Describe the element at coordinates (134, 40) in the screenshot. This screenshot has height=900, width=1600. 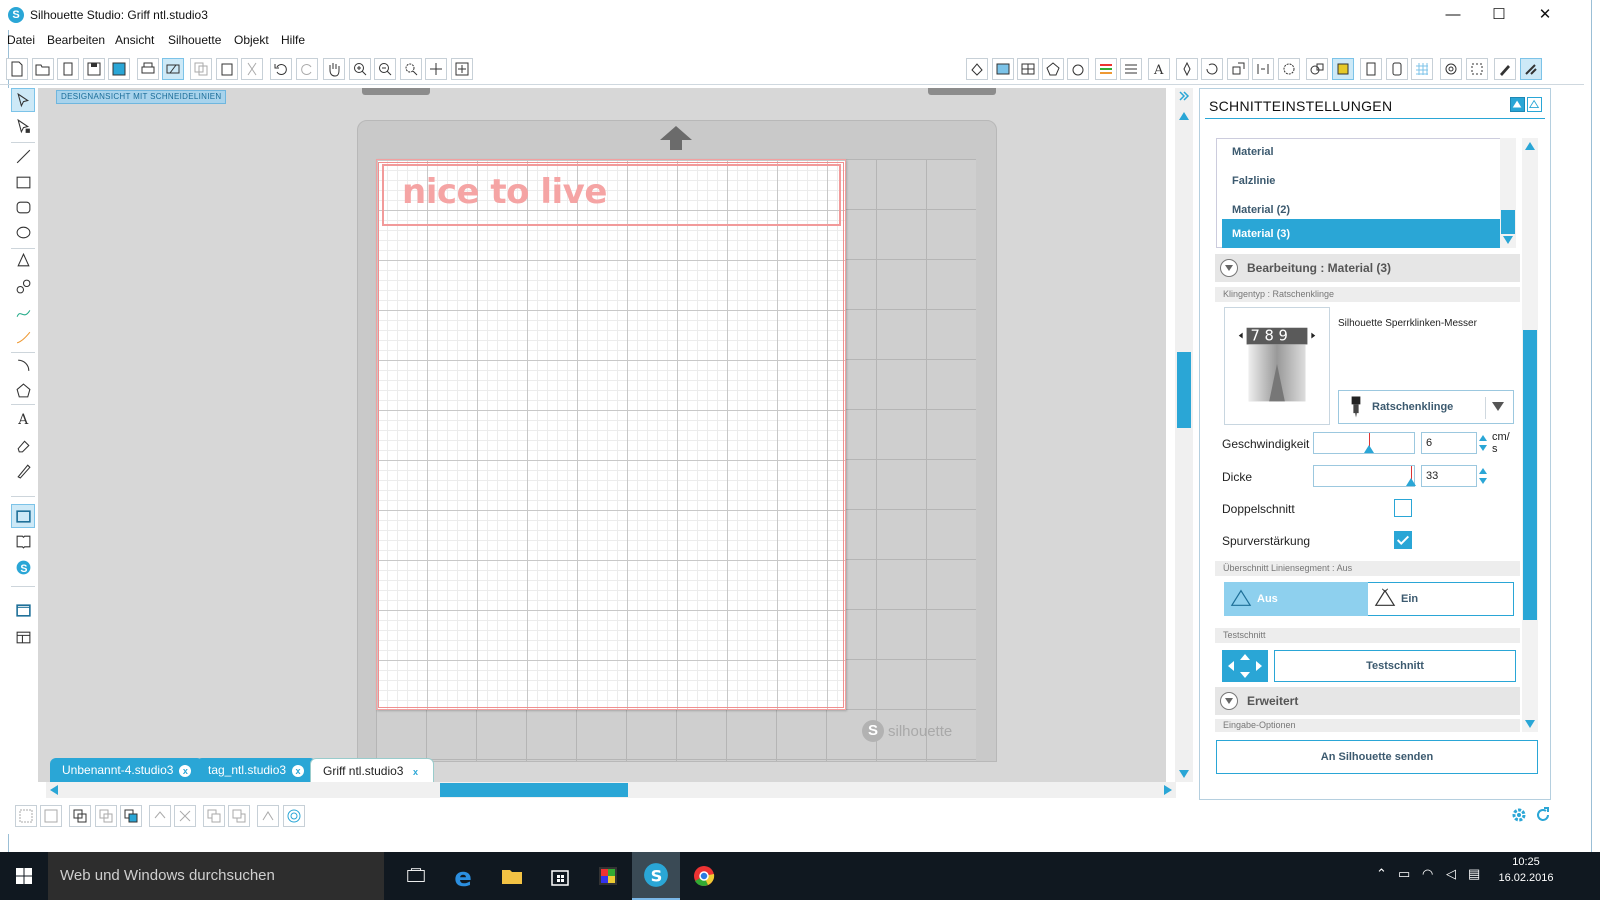
I see `menu-ansicht: Ansicht` at that location.